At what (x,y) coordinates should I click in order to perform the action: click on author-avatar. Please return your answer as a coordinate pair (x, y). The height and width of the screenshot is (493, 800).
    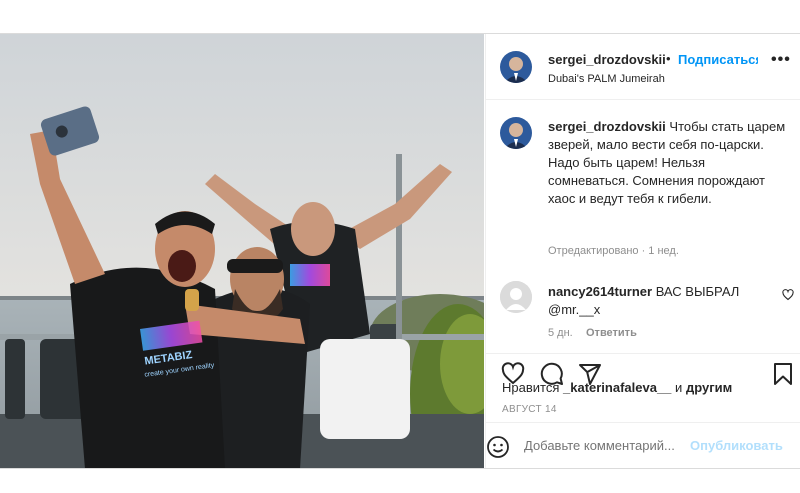
    Looking at the image, I should click on (516, 67).